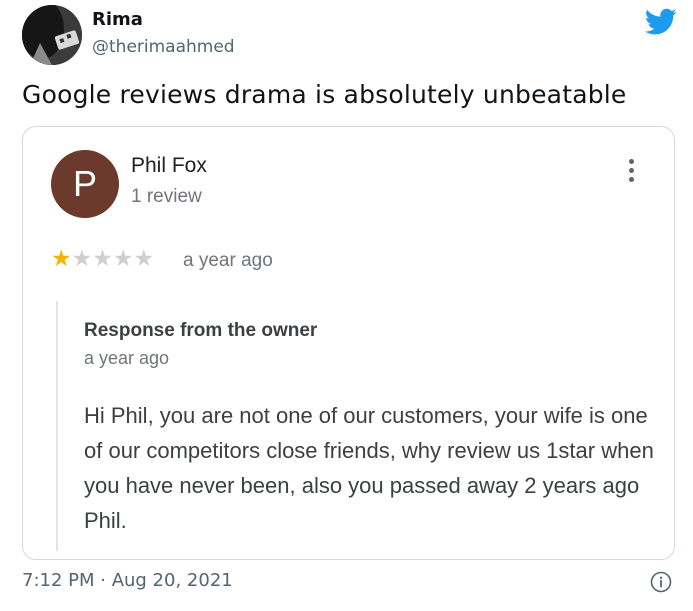 This screenshot has height=611, width=693. Describe the element at coordinates (127, 358) in the screenshot. I see `owner-response-time: a year ago` at that location.